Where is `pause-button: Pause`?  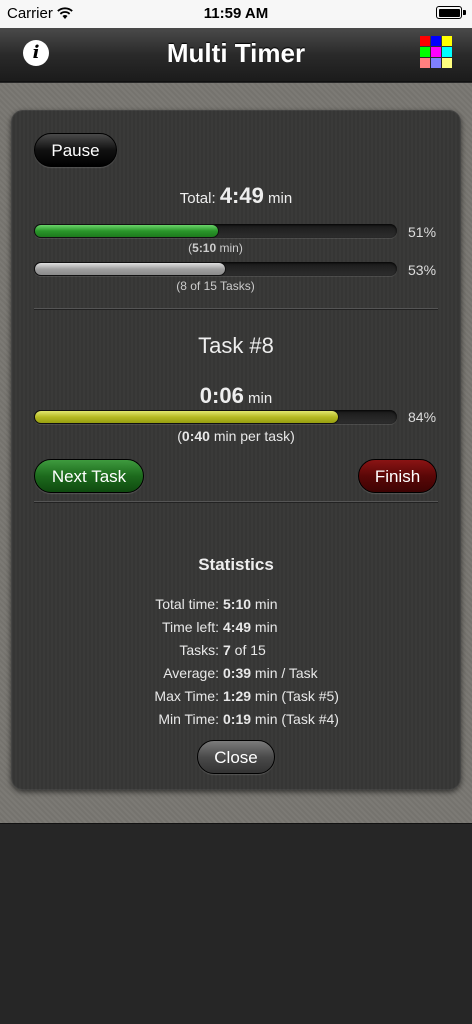
pause-button: Pause is located at coordinates (75, 150).